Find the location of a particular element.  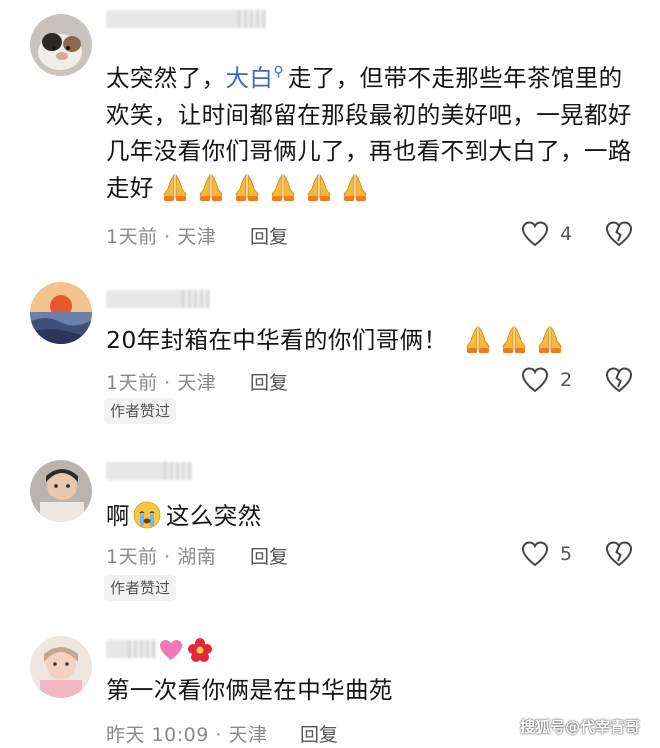

comment-text: 第一次看你俩是在中华曲苑 is located at coordinates (371, 690).